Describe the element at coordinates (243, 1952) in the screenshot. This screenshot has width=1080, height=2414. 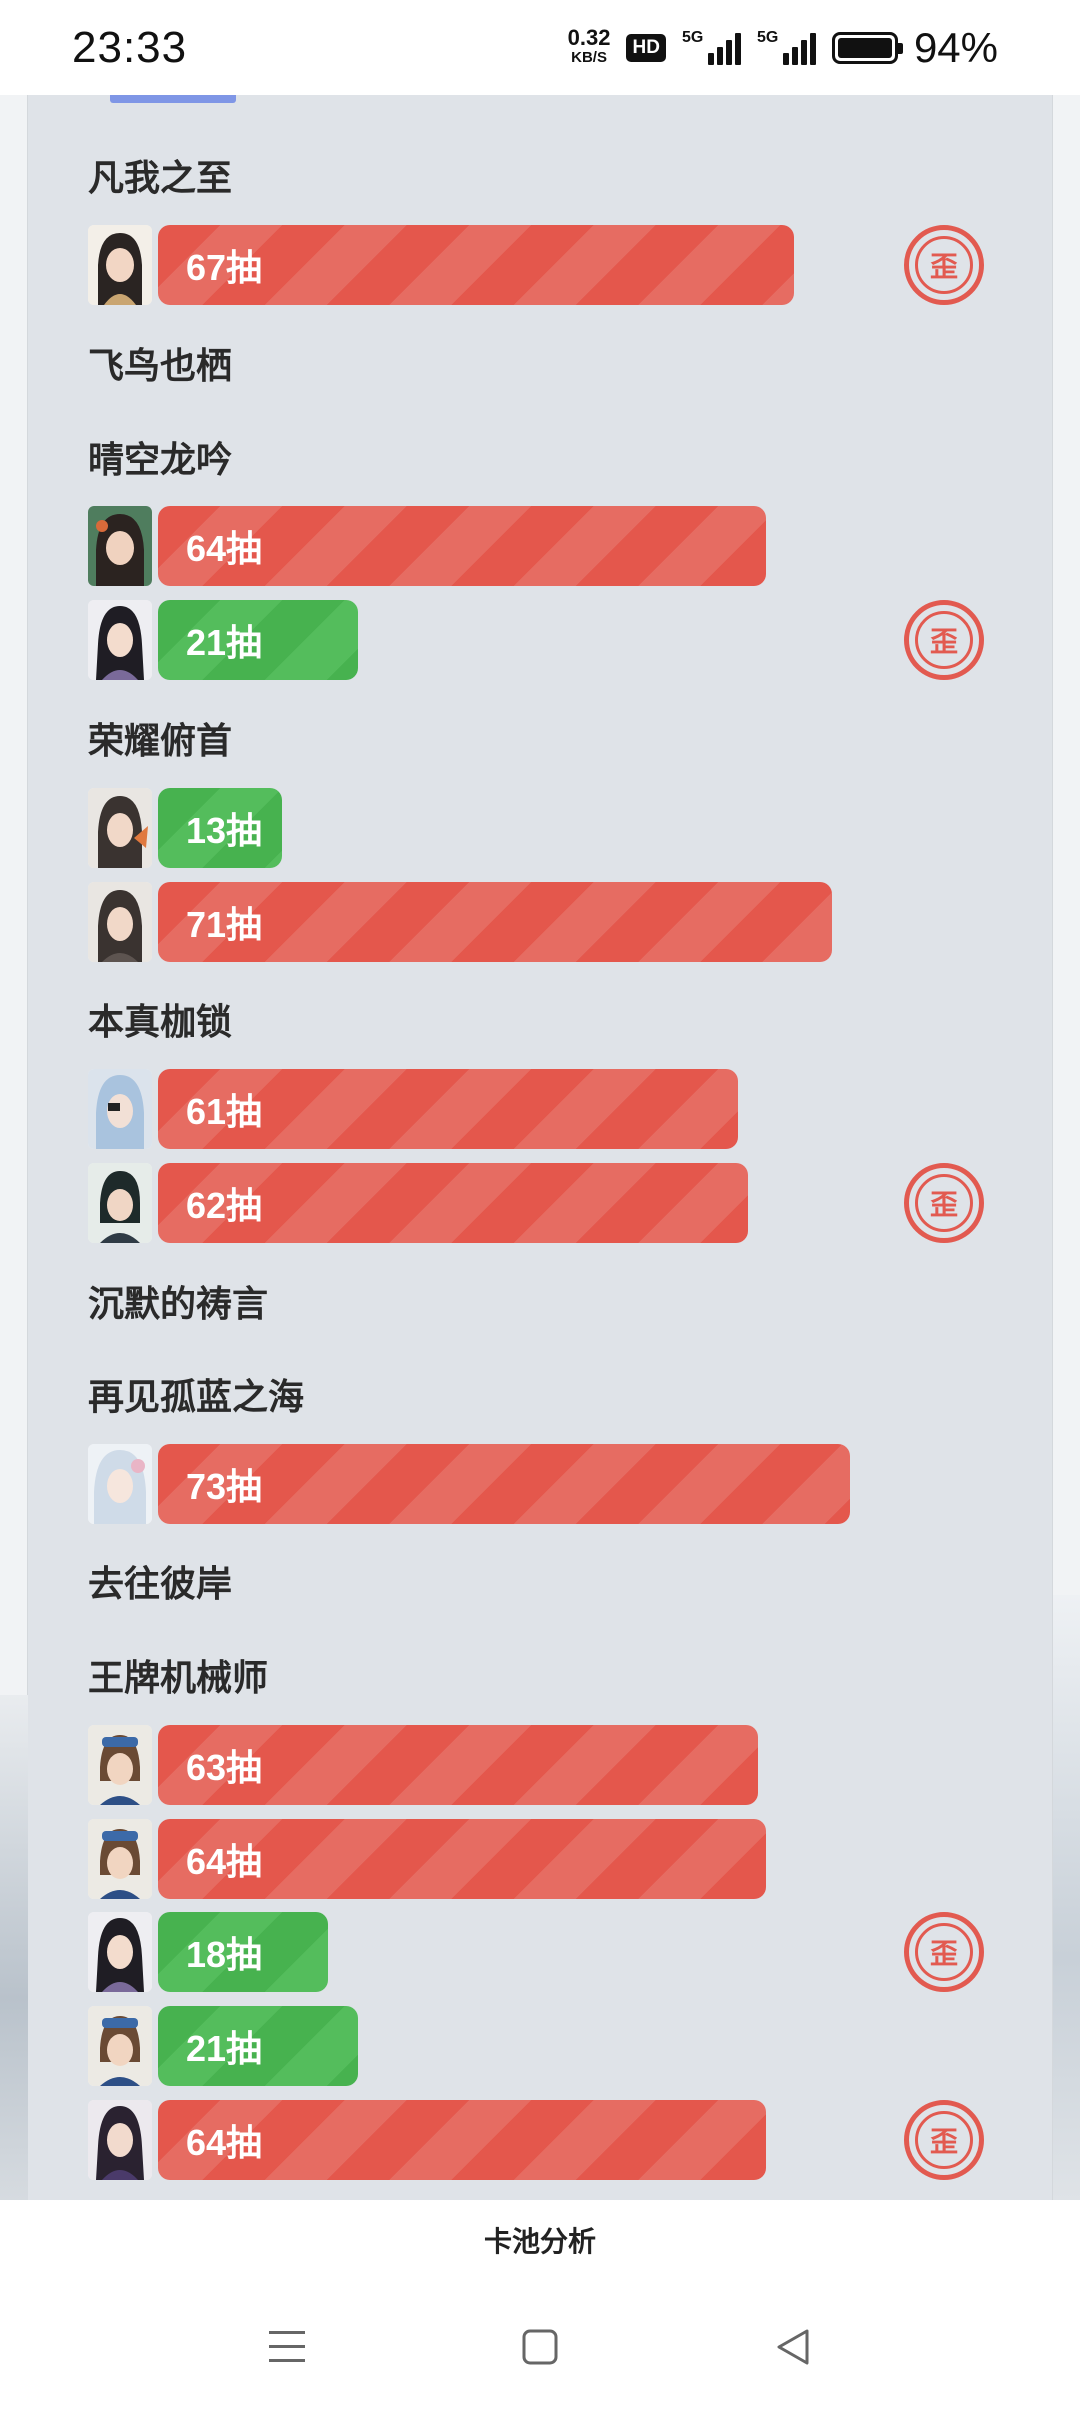
I see `pull-count-bar: 18抽` at that location.